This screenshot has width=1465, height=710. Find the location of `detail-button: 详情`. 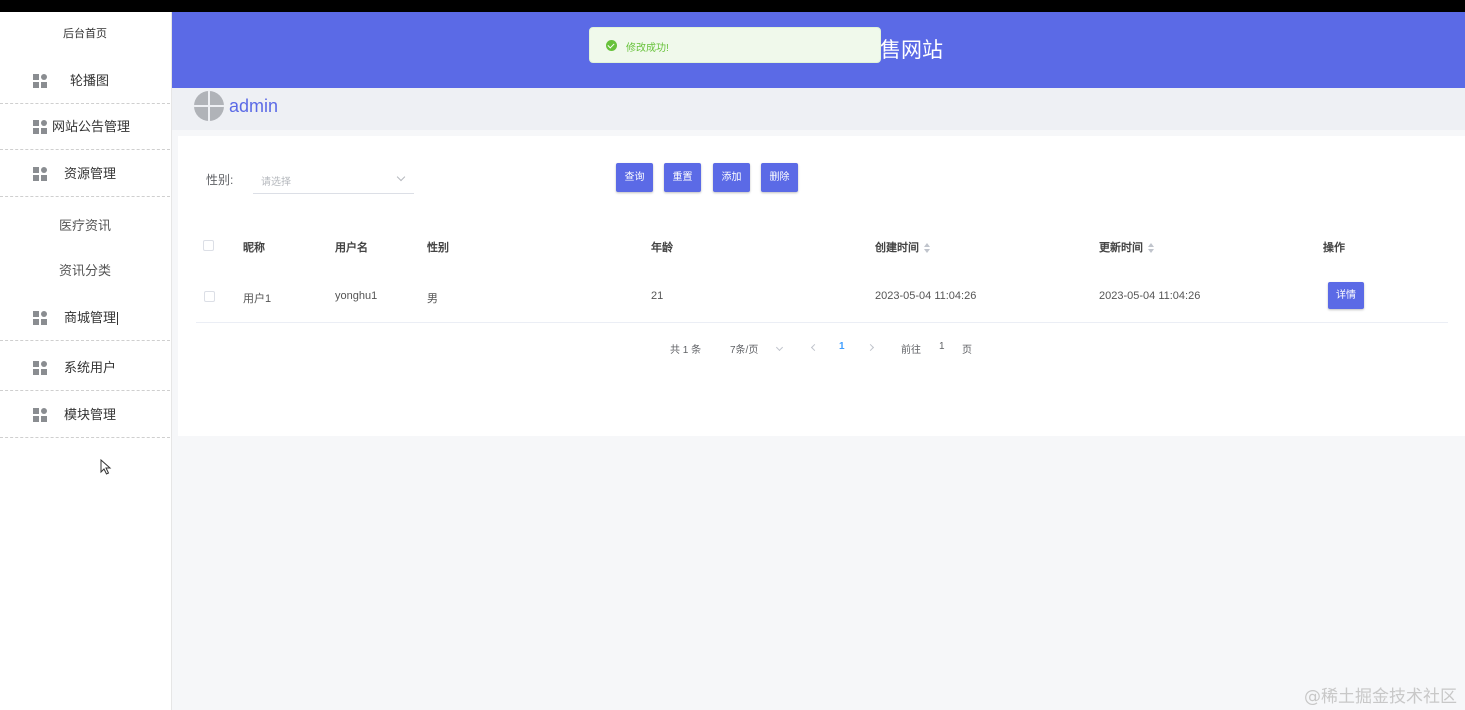

detail-button: 详情 is located at coordinates (1346, 295).